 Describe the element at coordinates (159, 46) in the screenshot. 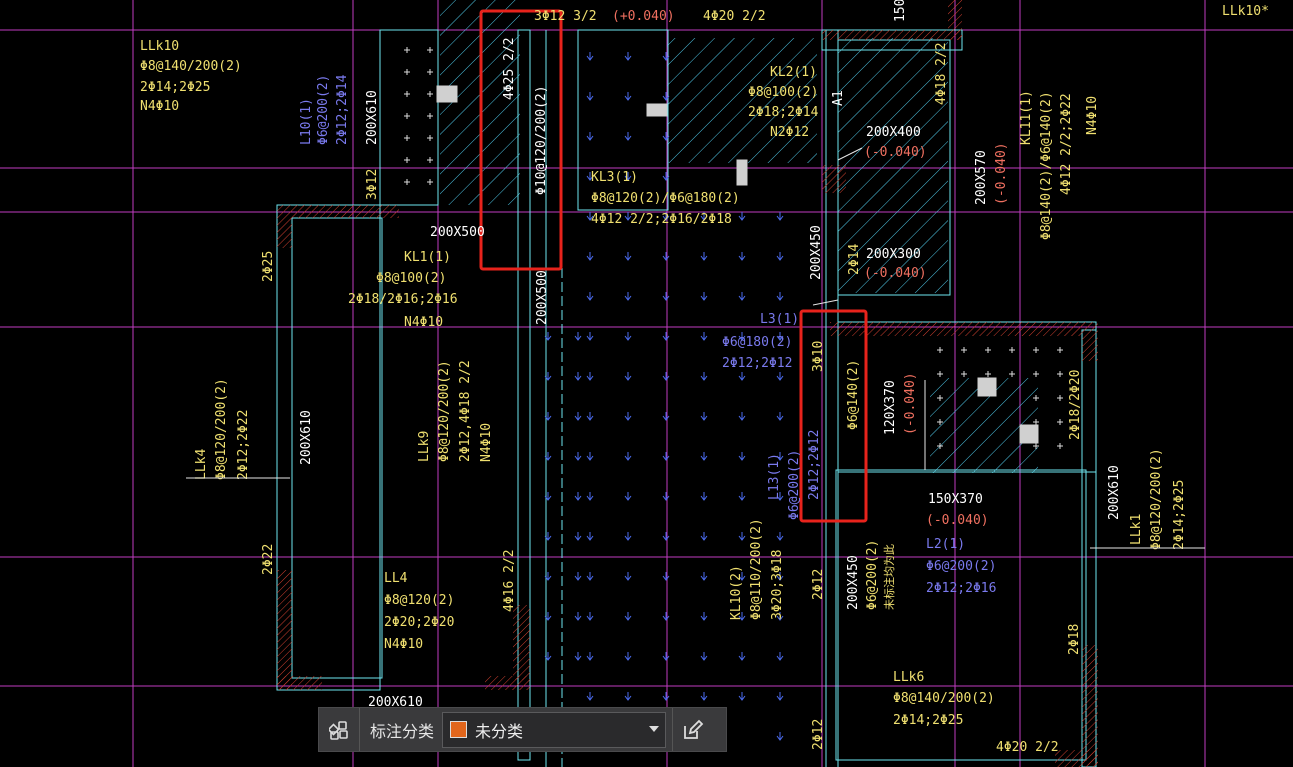

I see `llk10-name: LLk10` at that location.